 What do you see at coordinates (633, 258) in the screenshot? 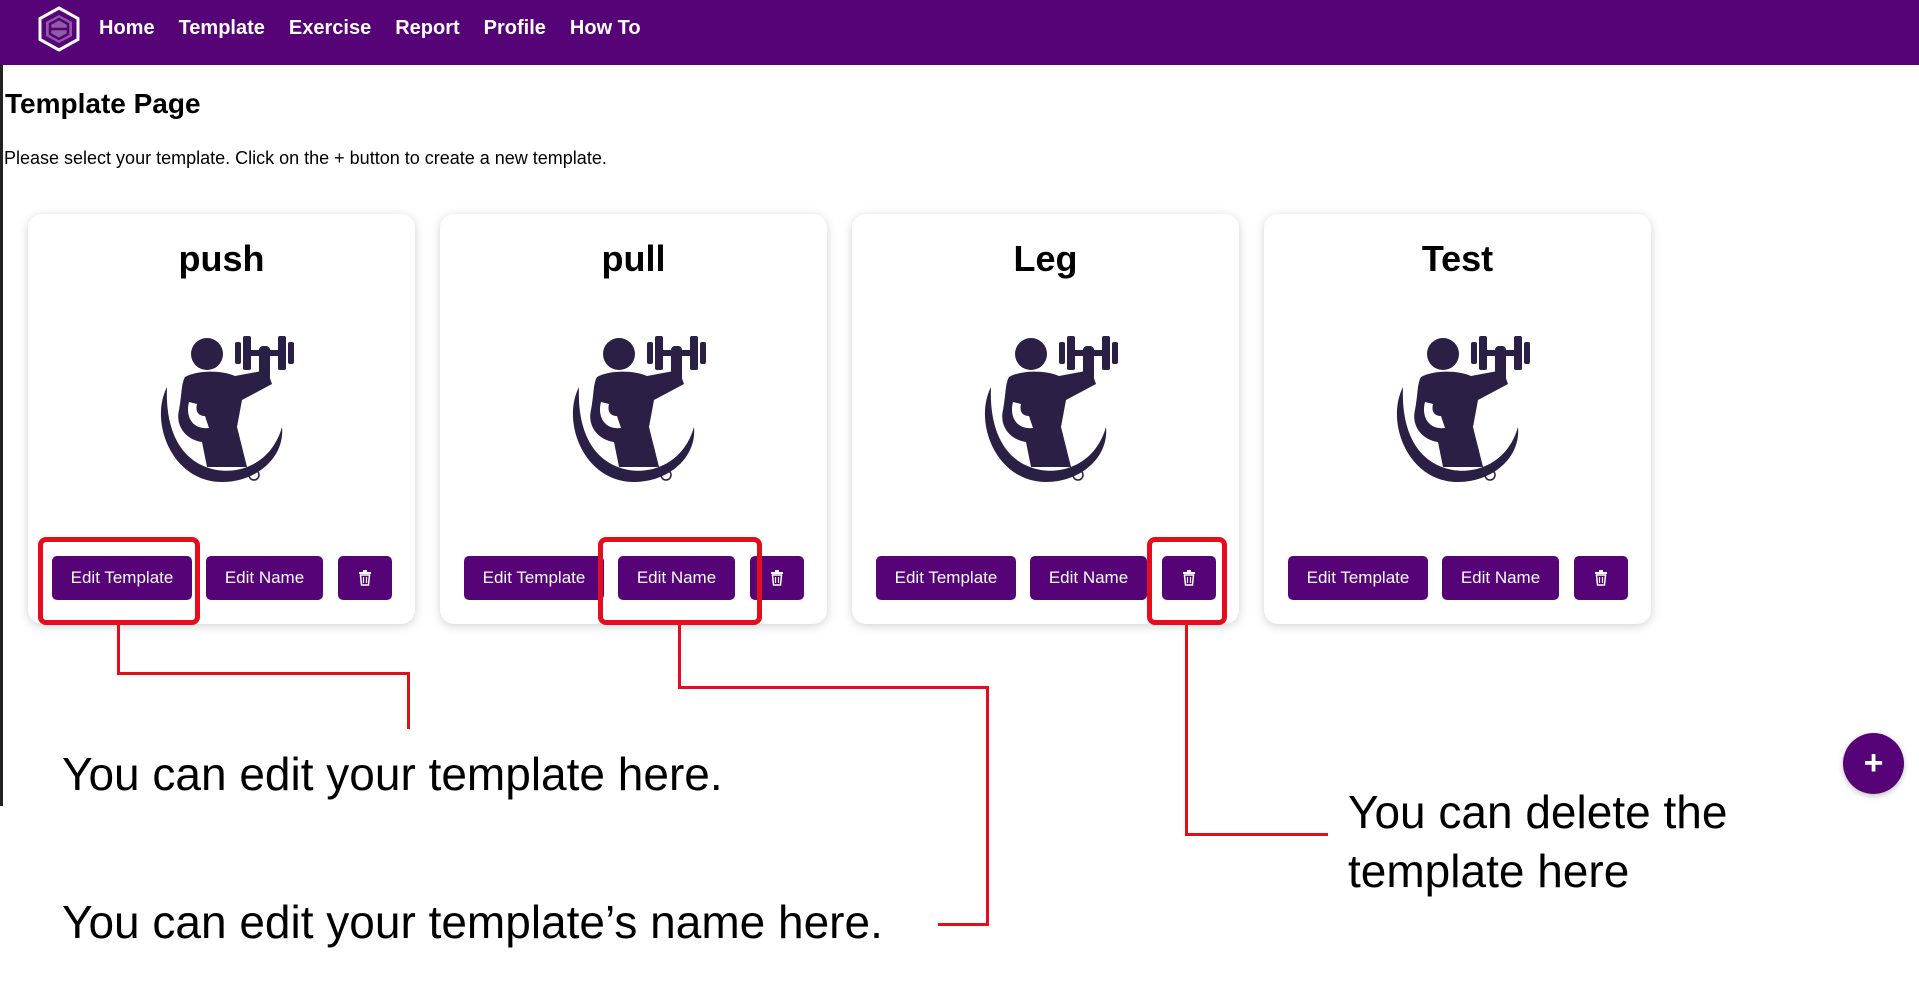
I see `card-title: pull` at bounding box center [633, 258].